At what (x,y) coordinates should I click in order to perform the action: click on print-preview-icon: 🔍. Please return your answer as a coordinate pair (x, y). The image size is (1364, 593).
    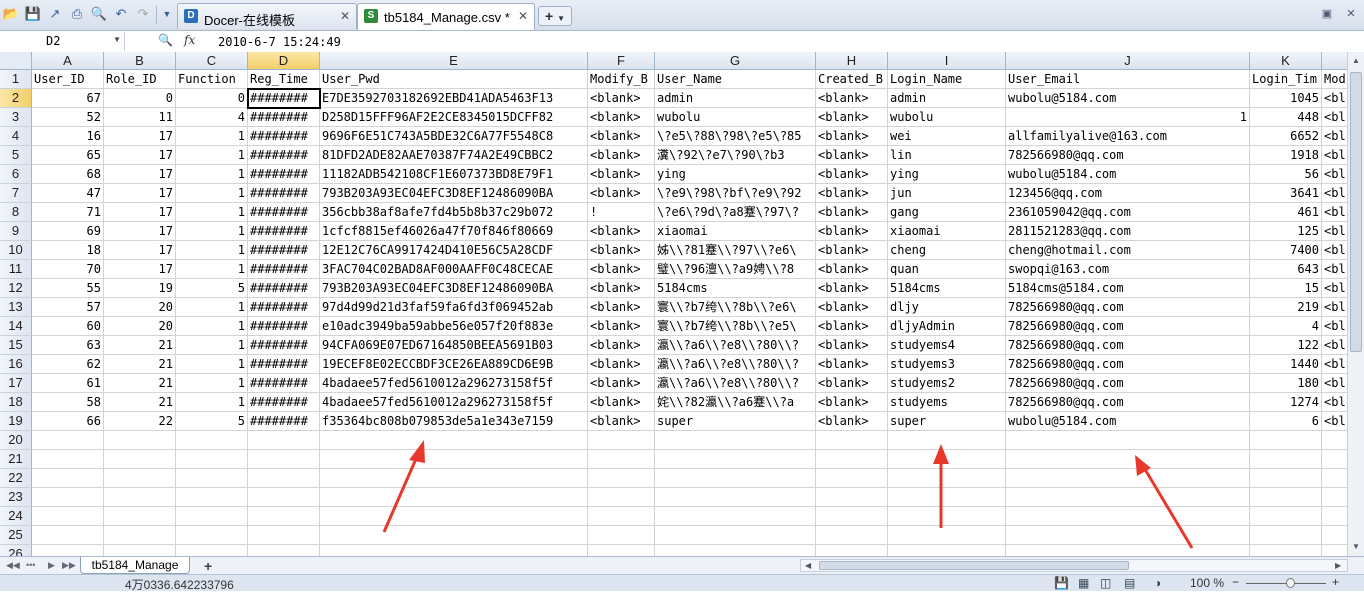
    Looking at the image, I should click on (99, 14).